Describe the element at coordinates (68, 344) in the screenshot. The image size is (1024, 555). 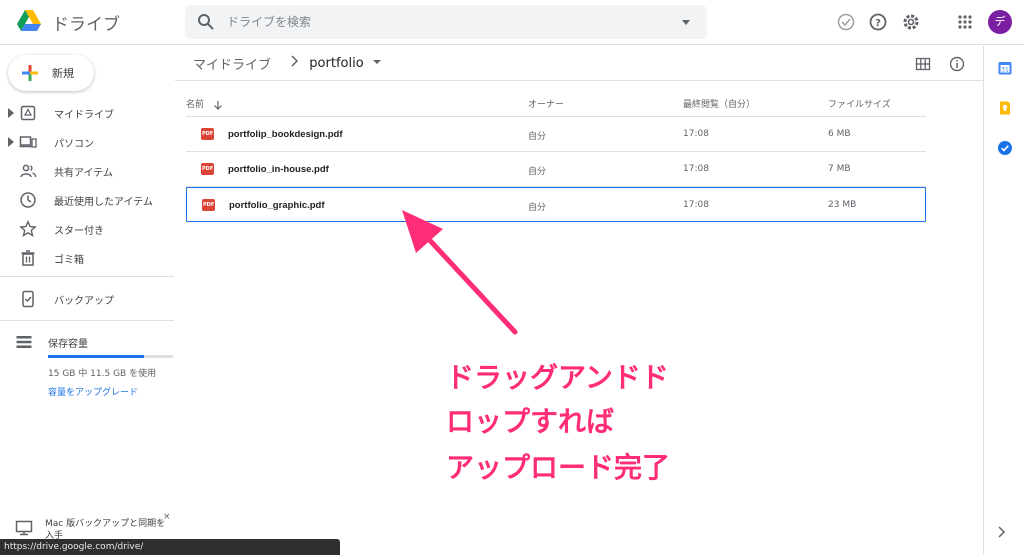
I see `storage-label: 保存容量` at that location.